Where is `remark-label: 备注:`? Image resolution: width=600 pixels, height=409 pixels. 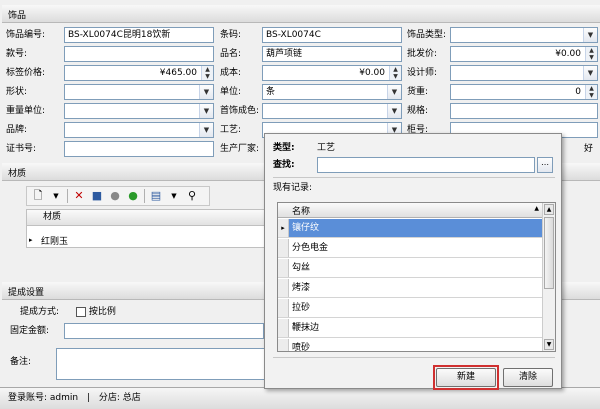
remark-label: 备注: is located at coordinates (21, 362).